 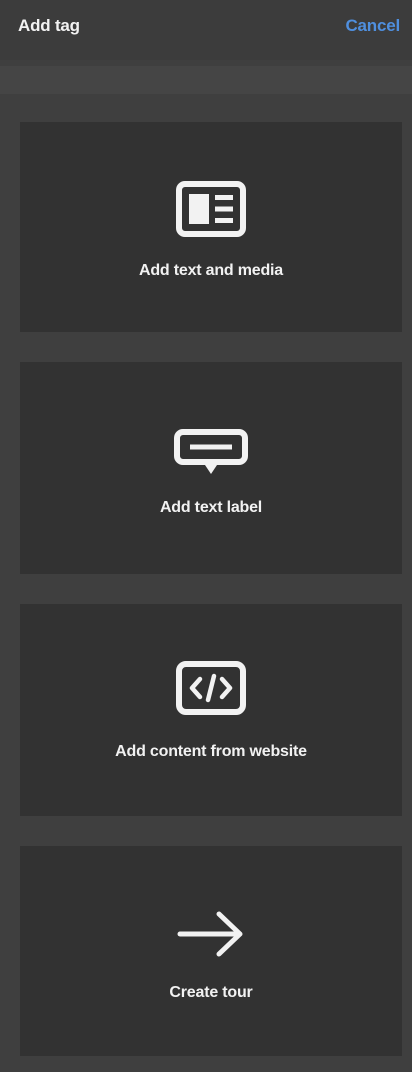 What do you see at coordinates (372, 26) in the screenshot?
I see `cancel-button: Cancel` at bounding box center [372, 26].